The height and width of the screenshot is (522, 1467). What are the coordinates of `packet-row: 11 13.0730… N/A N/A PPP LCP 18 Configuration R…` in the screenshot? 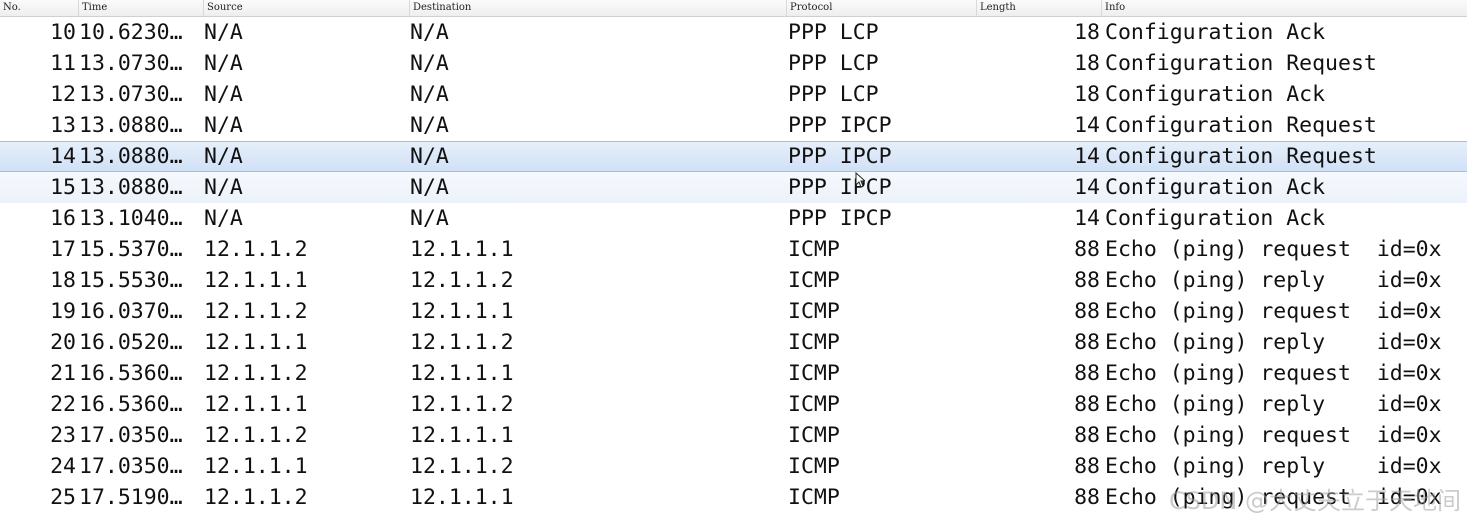 It's located at (733, 63).